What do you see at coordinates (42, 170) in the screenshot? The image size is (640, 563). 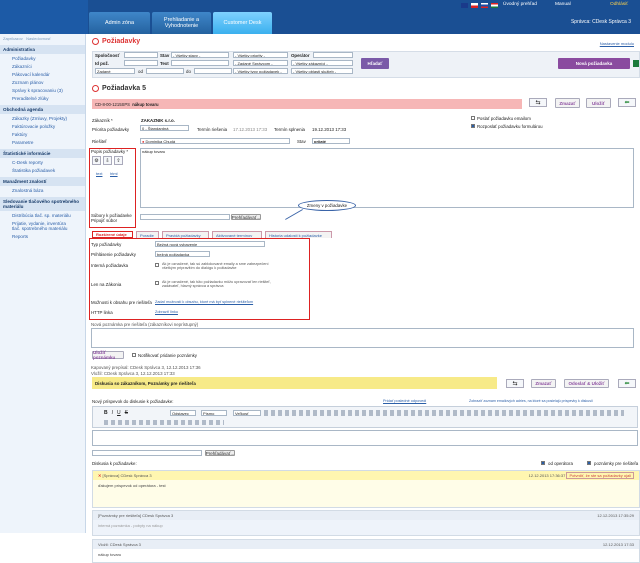 I see `sidebar-item: Štatistika požiadavek` at bounding box center [42, 170].